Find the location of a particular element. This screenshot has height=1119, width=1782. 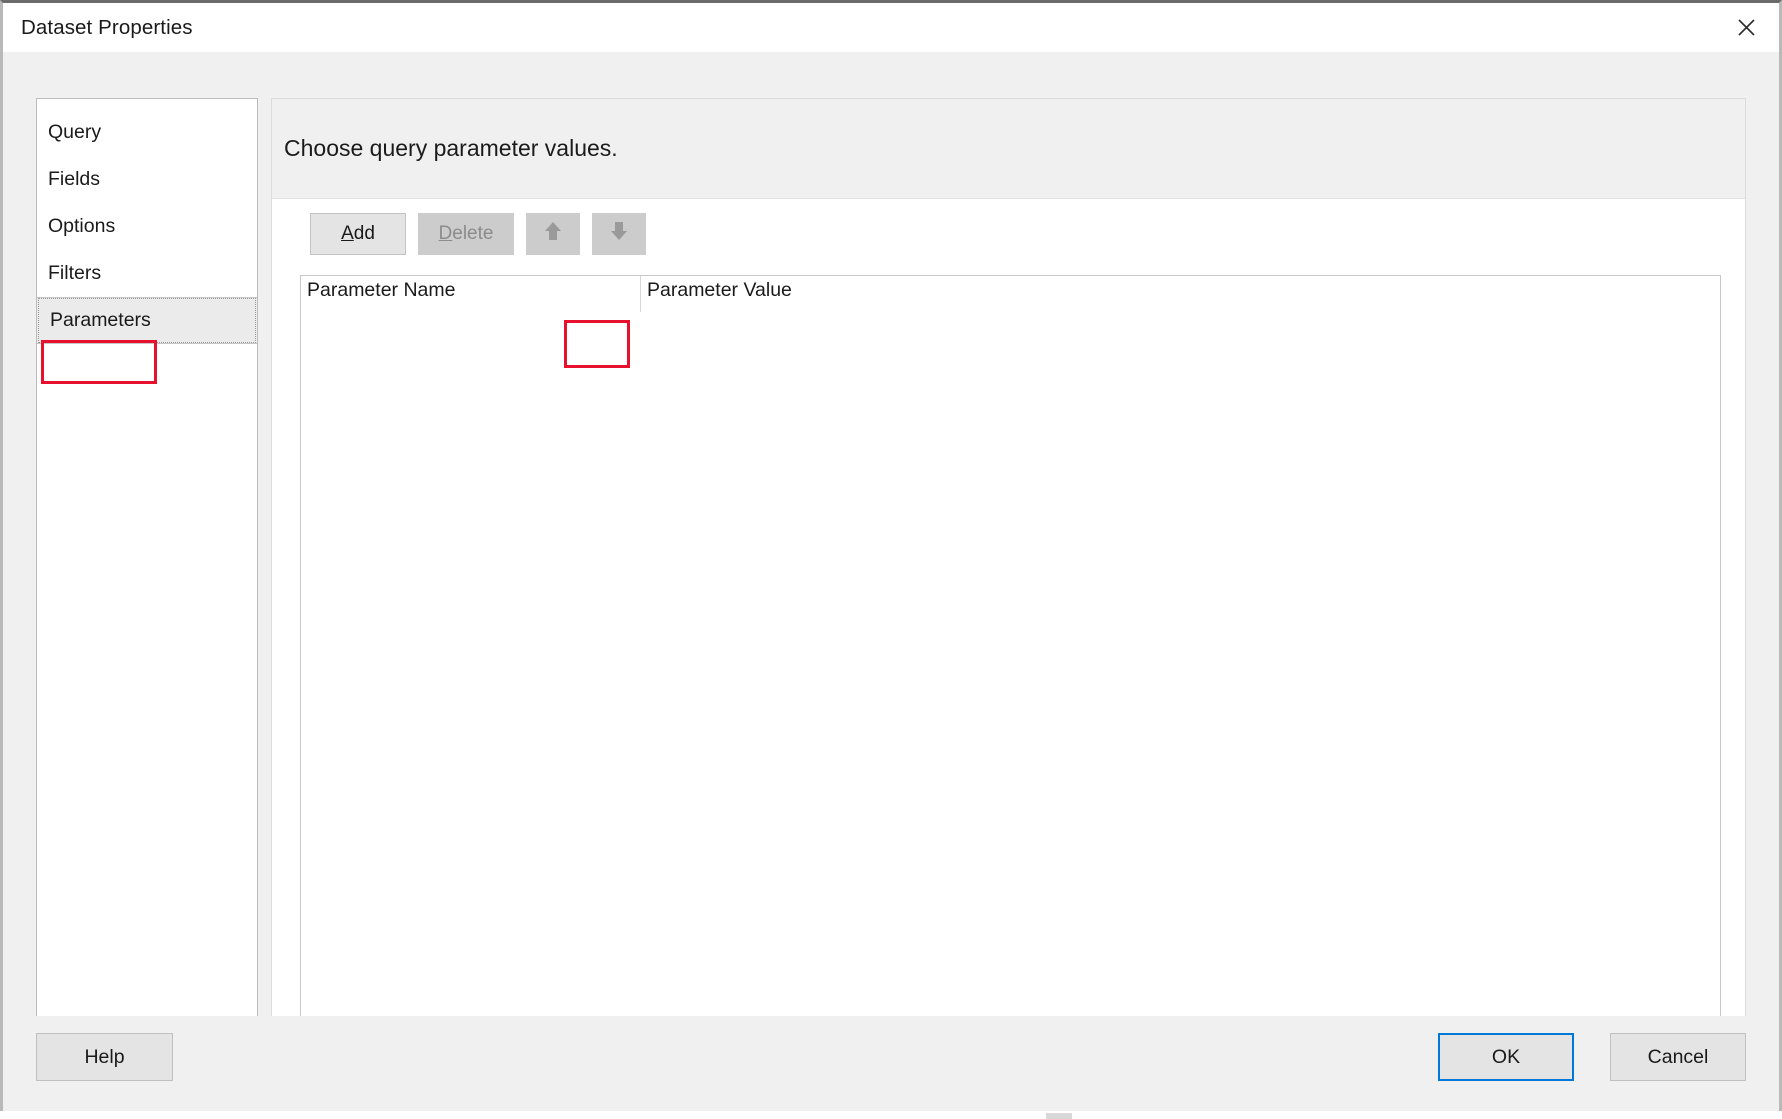

sidebar-item-label: Parameters is located at coordinates (100, 320).